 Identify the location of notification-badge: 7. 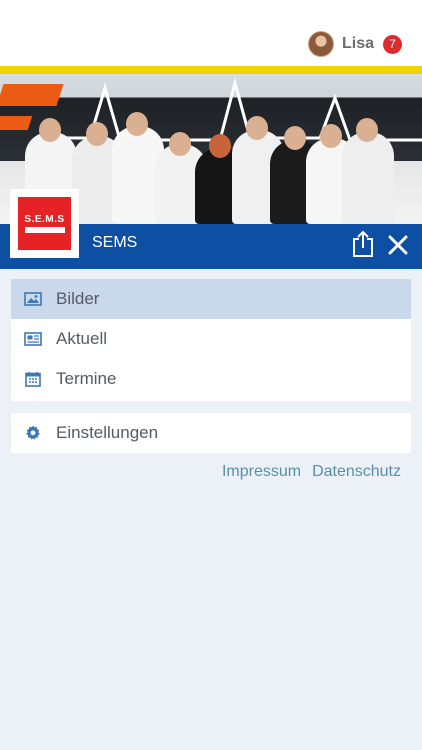
(392, 44).